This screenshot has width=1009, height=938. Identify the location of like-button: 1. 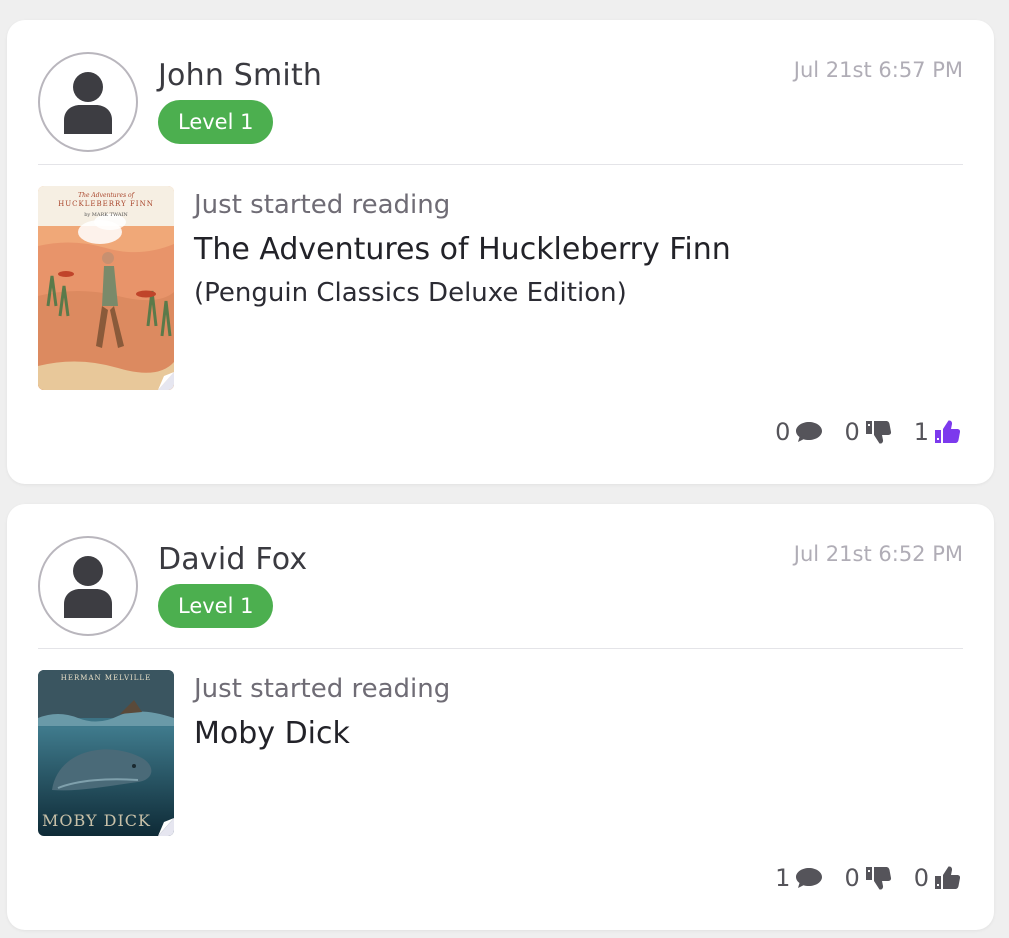
(938, 432).